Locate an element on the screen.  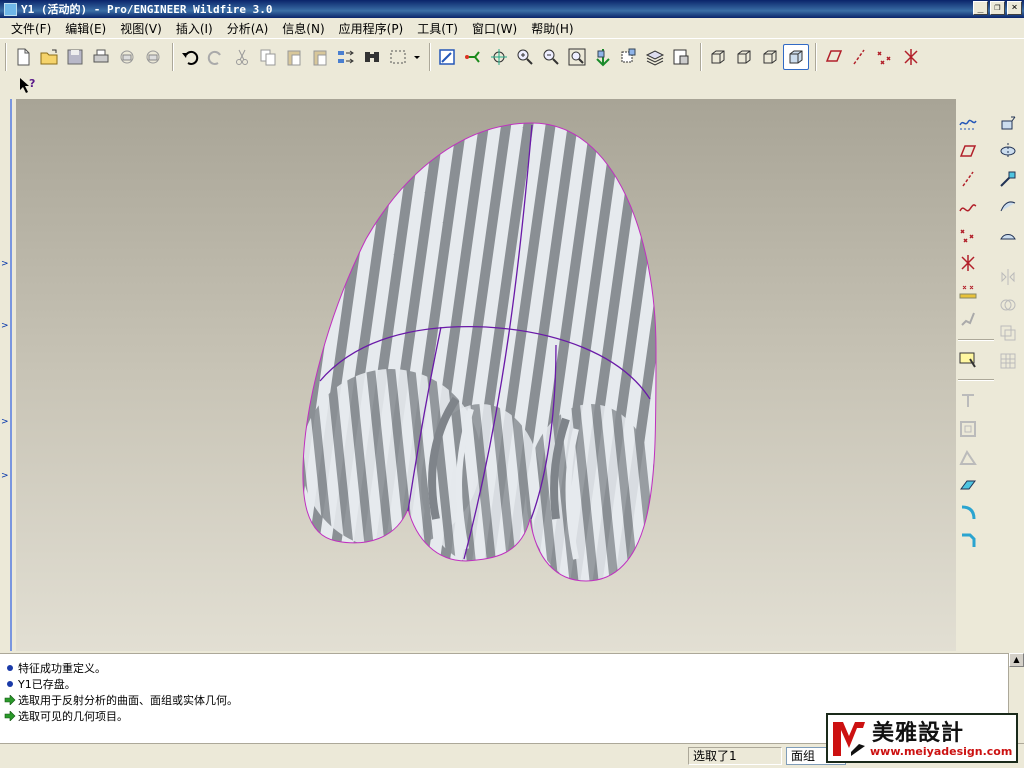
shading-icon is located at coordinates (796, 57).